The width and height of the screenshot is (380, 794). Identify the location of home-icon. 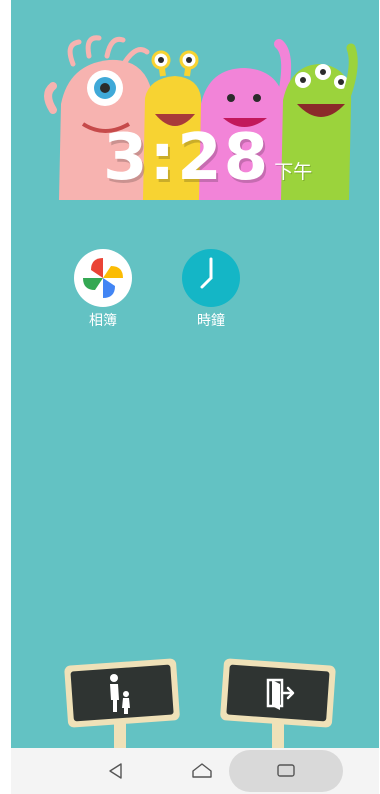
(202, 770).